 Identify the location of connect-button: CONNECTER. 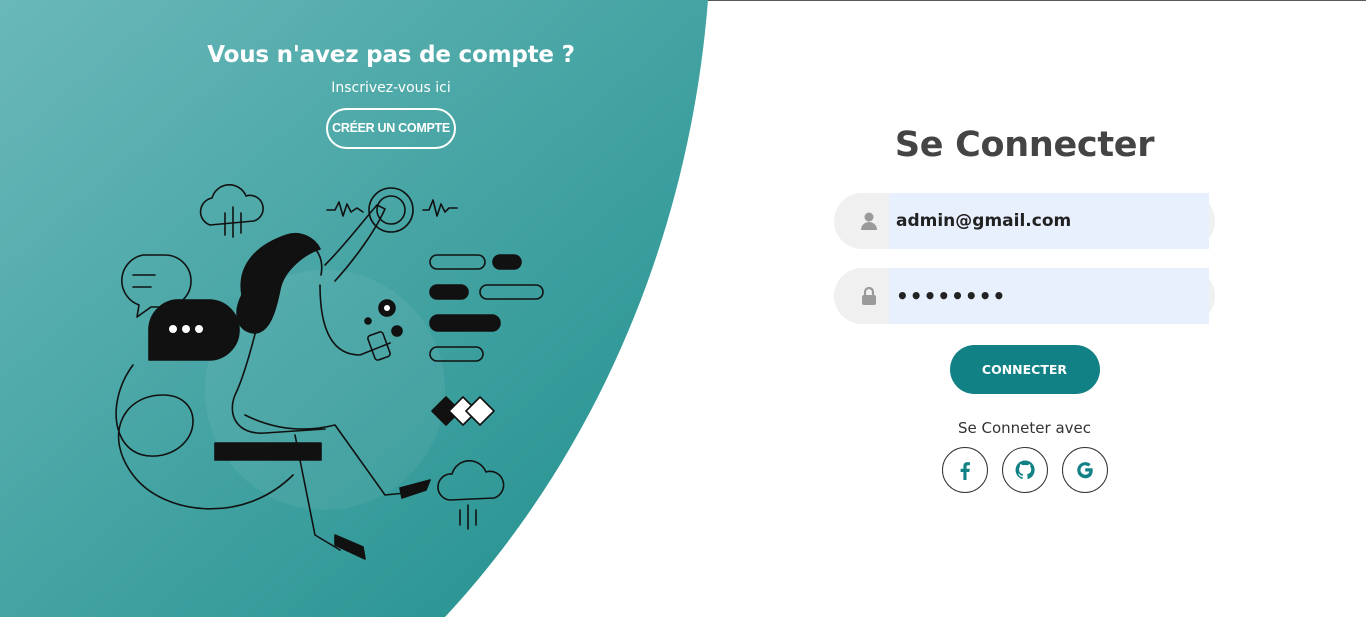
(1024, 369).